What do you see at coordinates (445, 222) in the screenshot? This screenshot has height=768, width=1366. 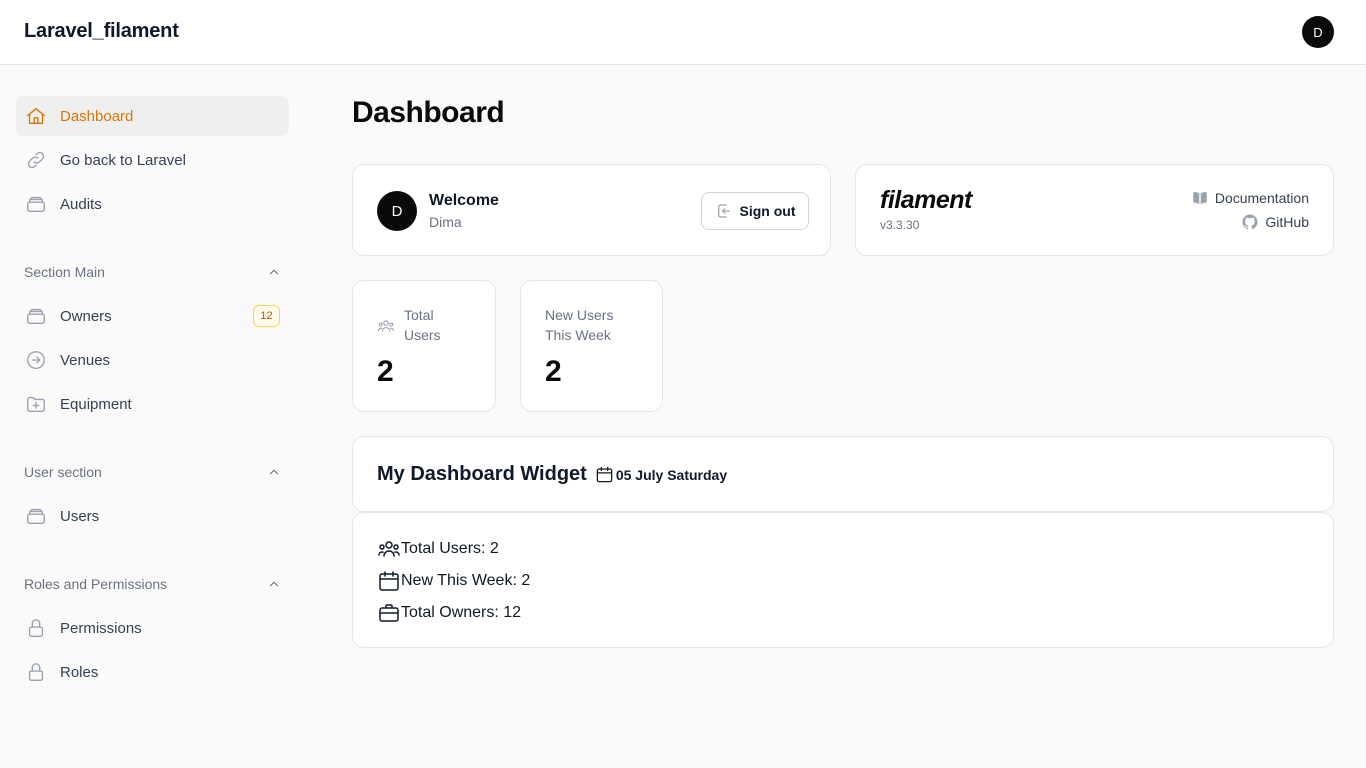 I see `user-name: Dima` at bounding box center [445, 222].